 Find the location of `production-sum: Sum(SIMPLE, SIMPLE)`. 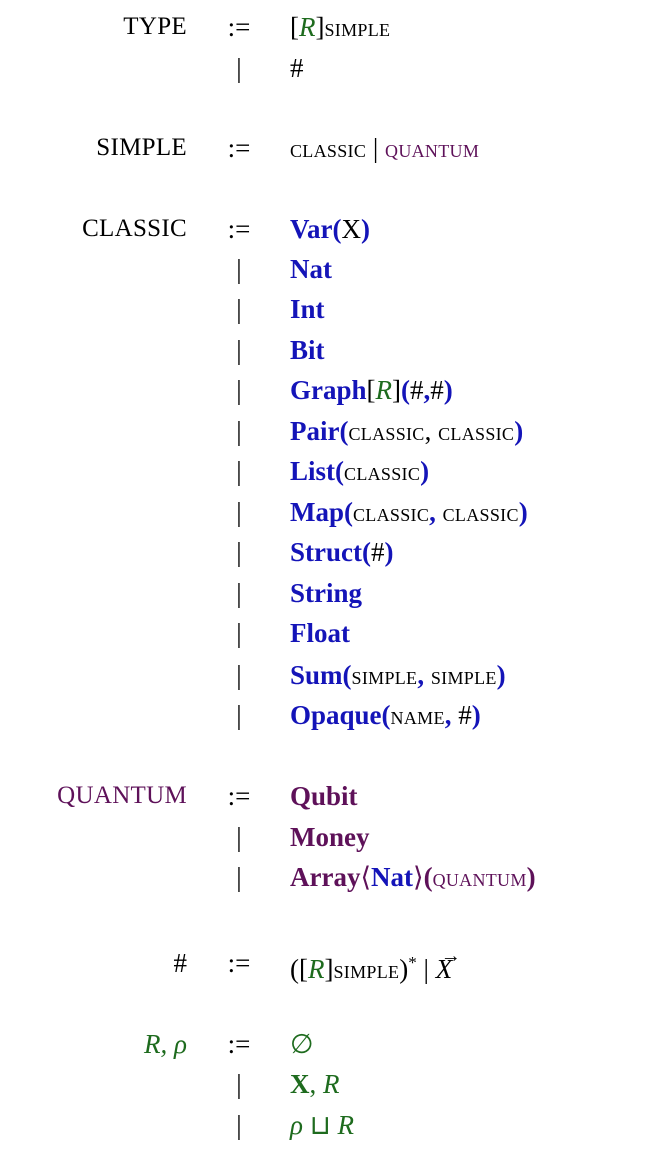

production-sum: Sum(SIMPLE, SIMPLE) is located at coordinates (398, 675).